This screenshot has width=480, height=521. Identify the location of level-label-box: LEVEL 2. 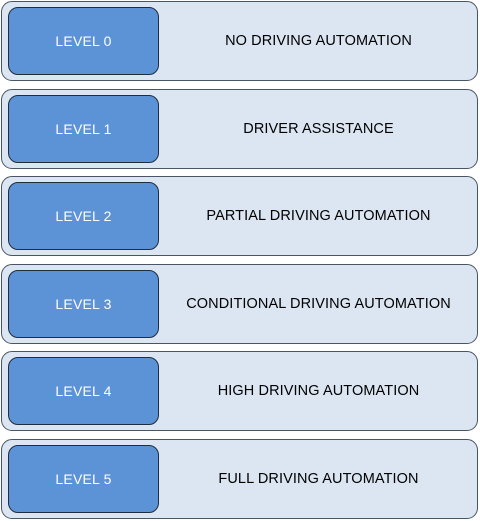
(83, 216).